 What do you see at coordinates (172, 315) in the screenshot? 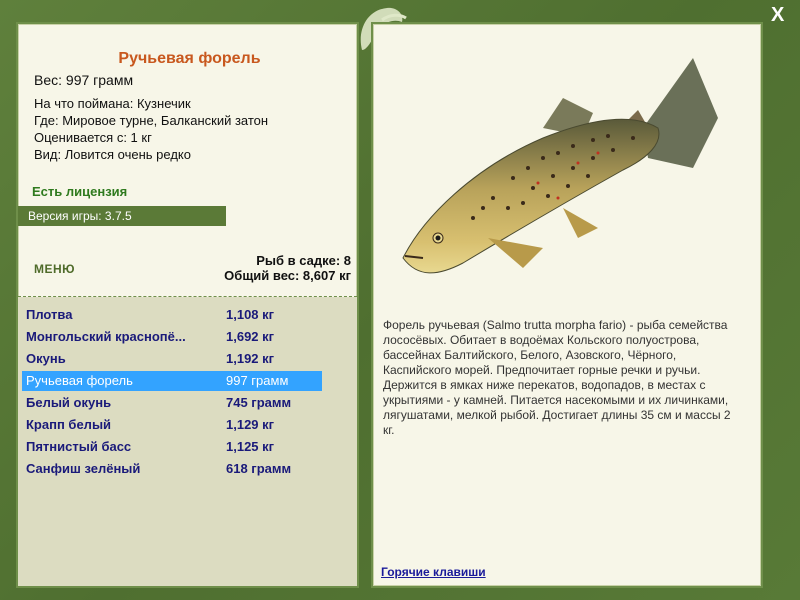
I see `list-item: Плотва 1,108 кг` at bounding box center [172, 315].